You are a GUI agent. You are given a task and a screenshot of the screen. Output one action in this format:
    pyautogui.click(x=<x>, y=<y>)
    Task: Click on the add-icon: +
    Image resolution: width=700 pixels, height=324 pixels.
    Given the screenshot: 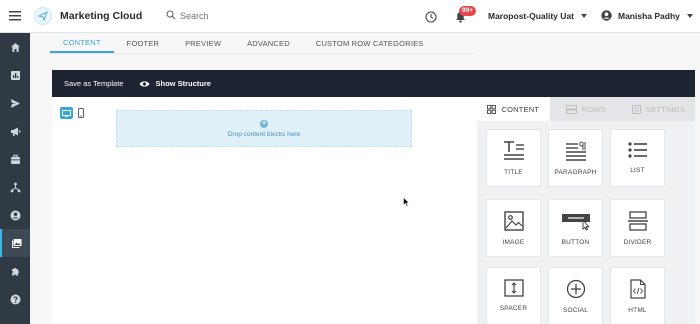 What is the action you would take?
    pyautogui.click(x=264, y=123)
    